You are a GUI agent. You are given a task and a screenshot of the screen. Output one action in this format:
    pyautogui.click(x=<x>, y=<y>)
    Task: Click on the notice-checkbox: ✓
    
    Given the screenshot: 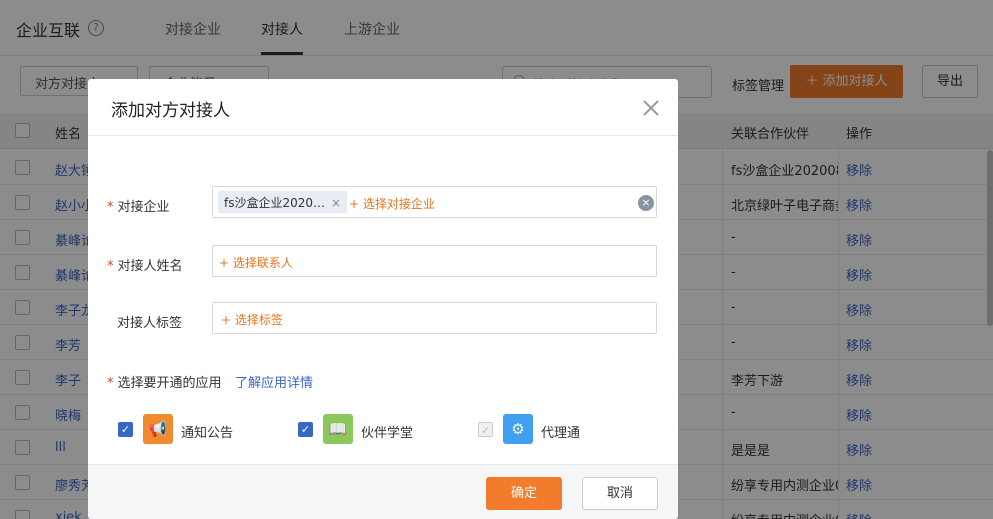 What is the action you would take?
    pyautogui.click(x=125, y=429)
    